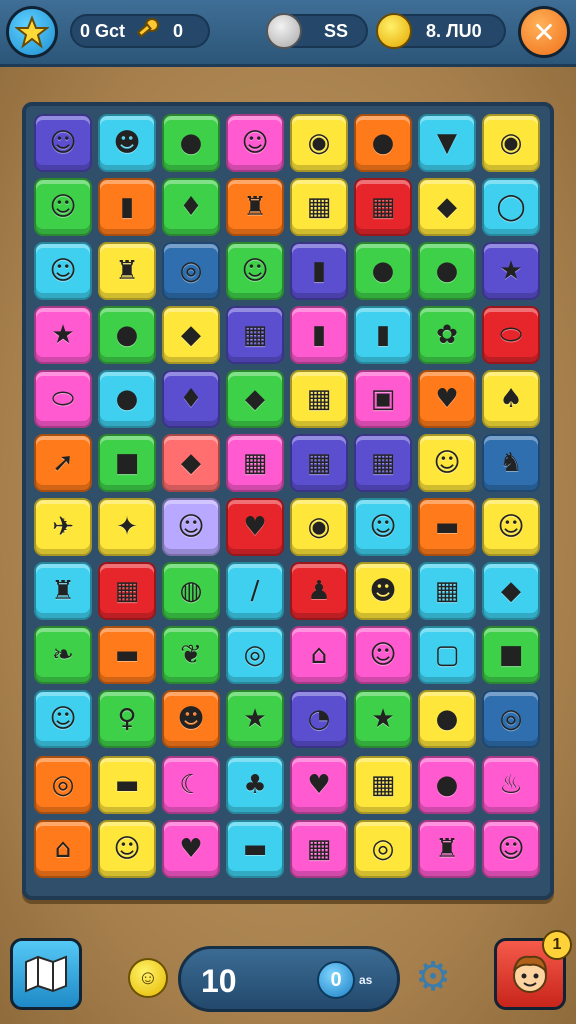  What do you see at coordinates (319, 719) in the screenshot?
I see `game-tile: ◔` at bounding box center [319, 719].